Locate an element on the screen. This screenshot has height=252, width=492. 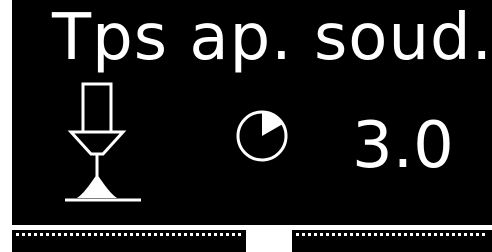
softkey-right is located at coordinates (392, 241).